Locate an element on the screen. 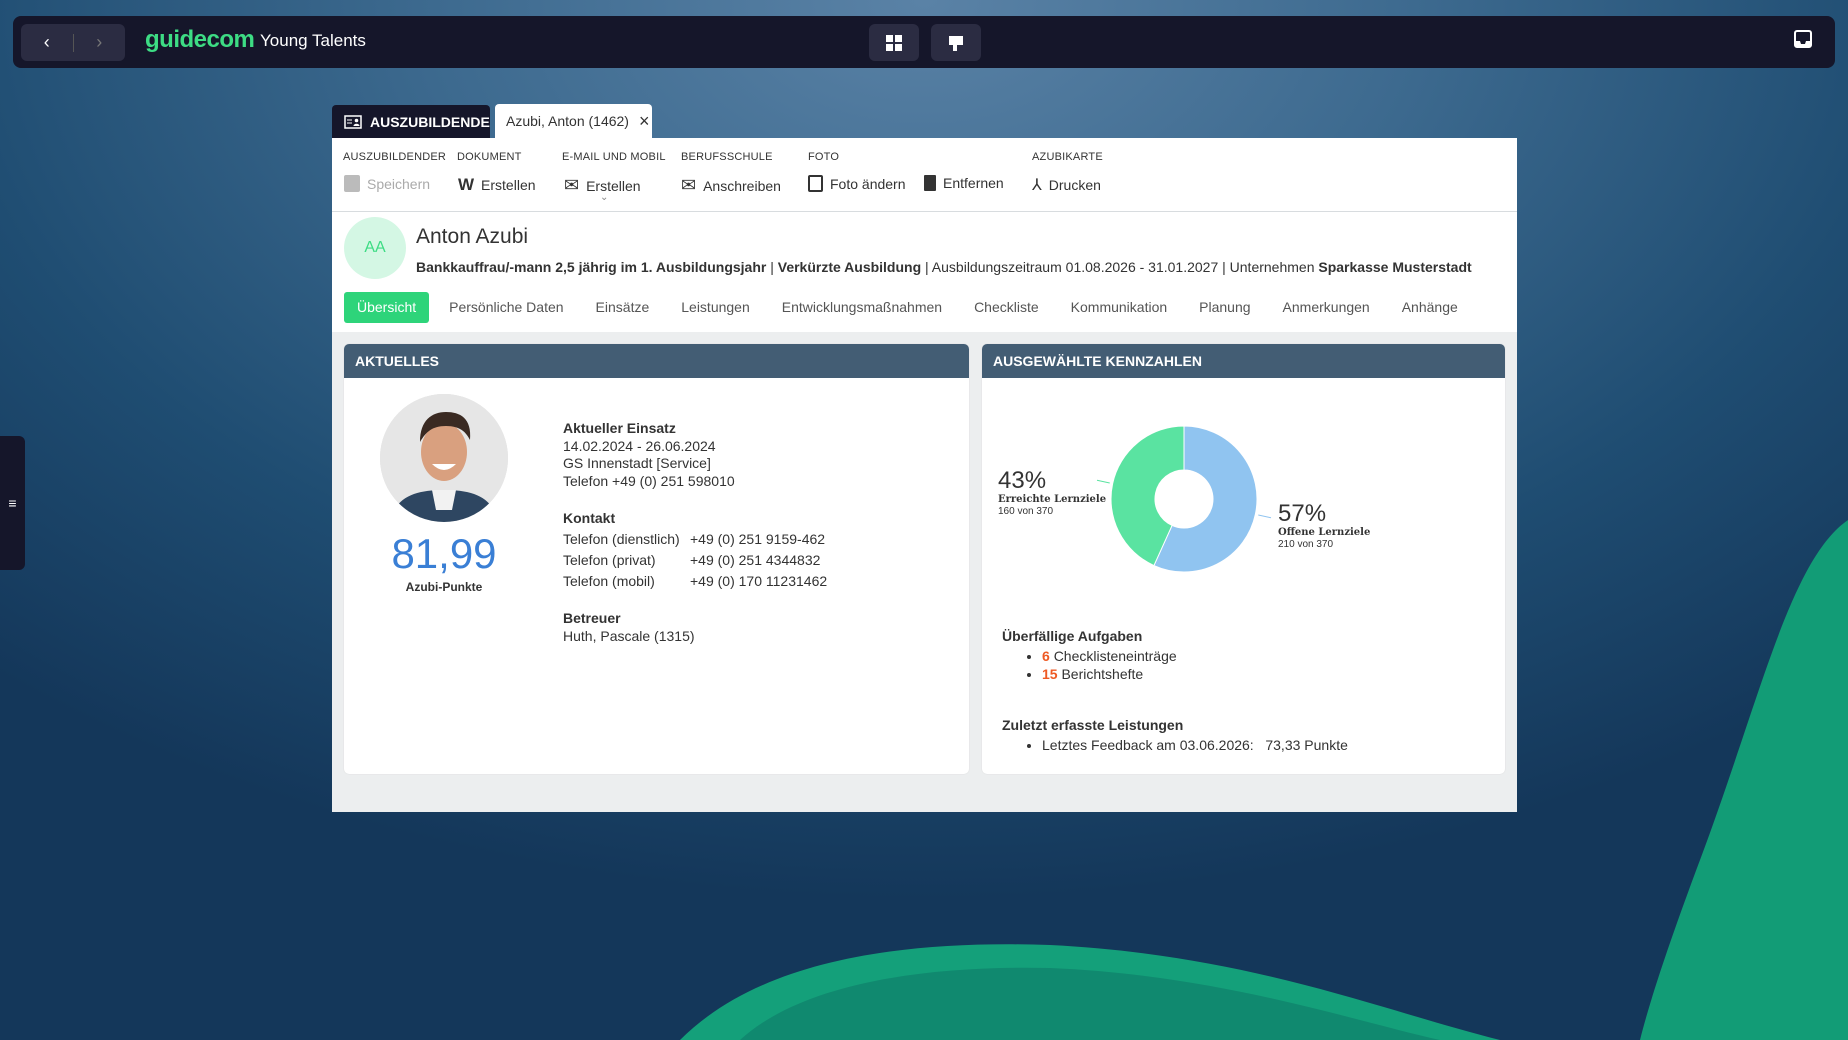 This screenshot has height=1040, width=1848. dashboard-button is located at coordinates (894, 42).